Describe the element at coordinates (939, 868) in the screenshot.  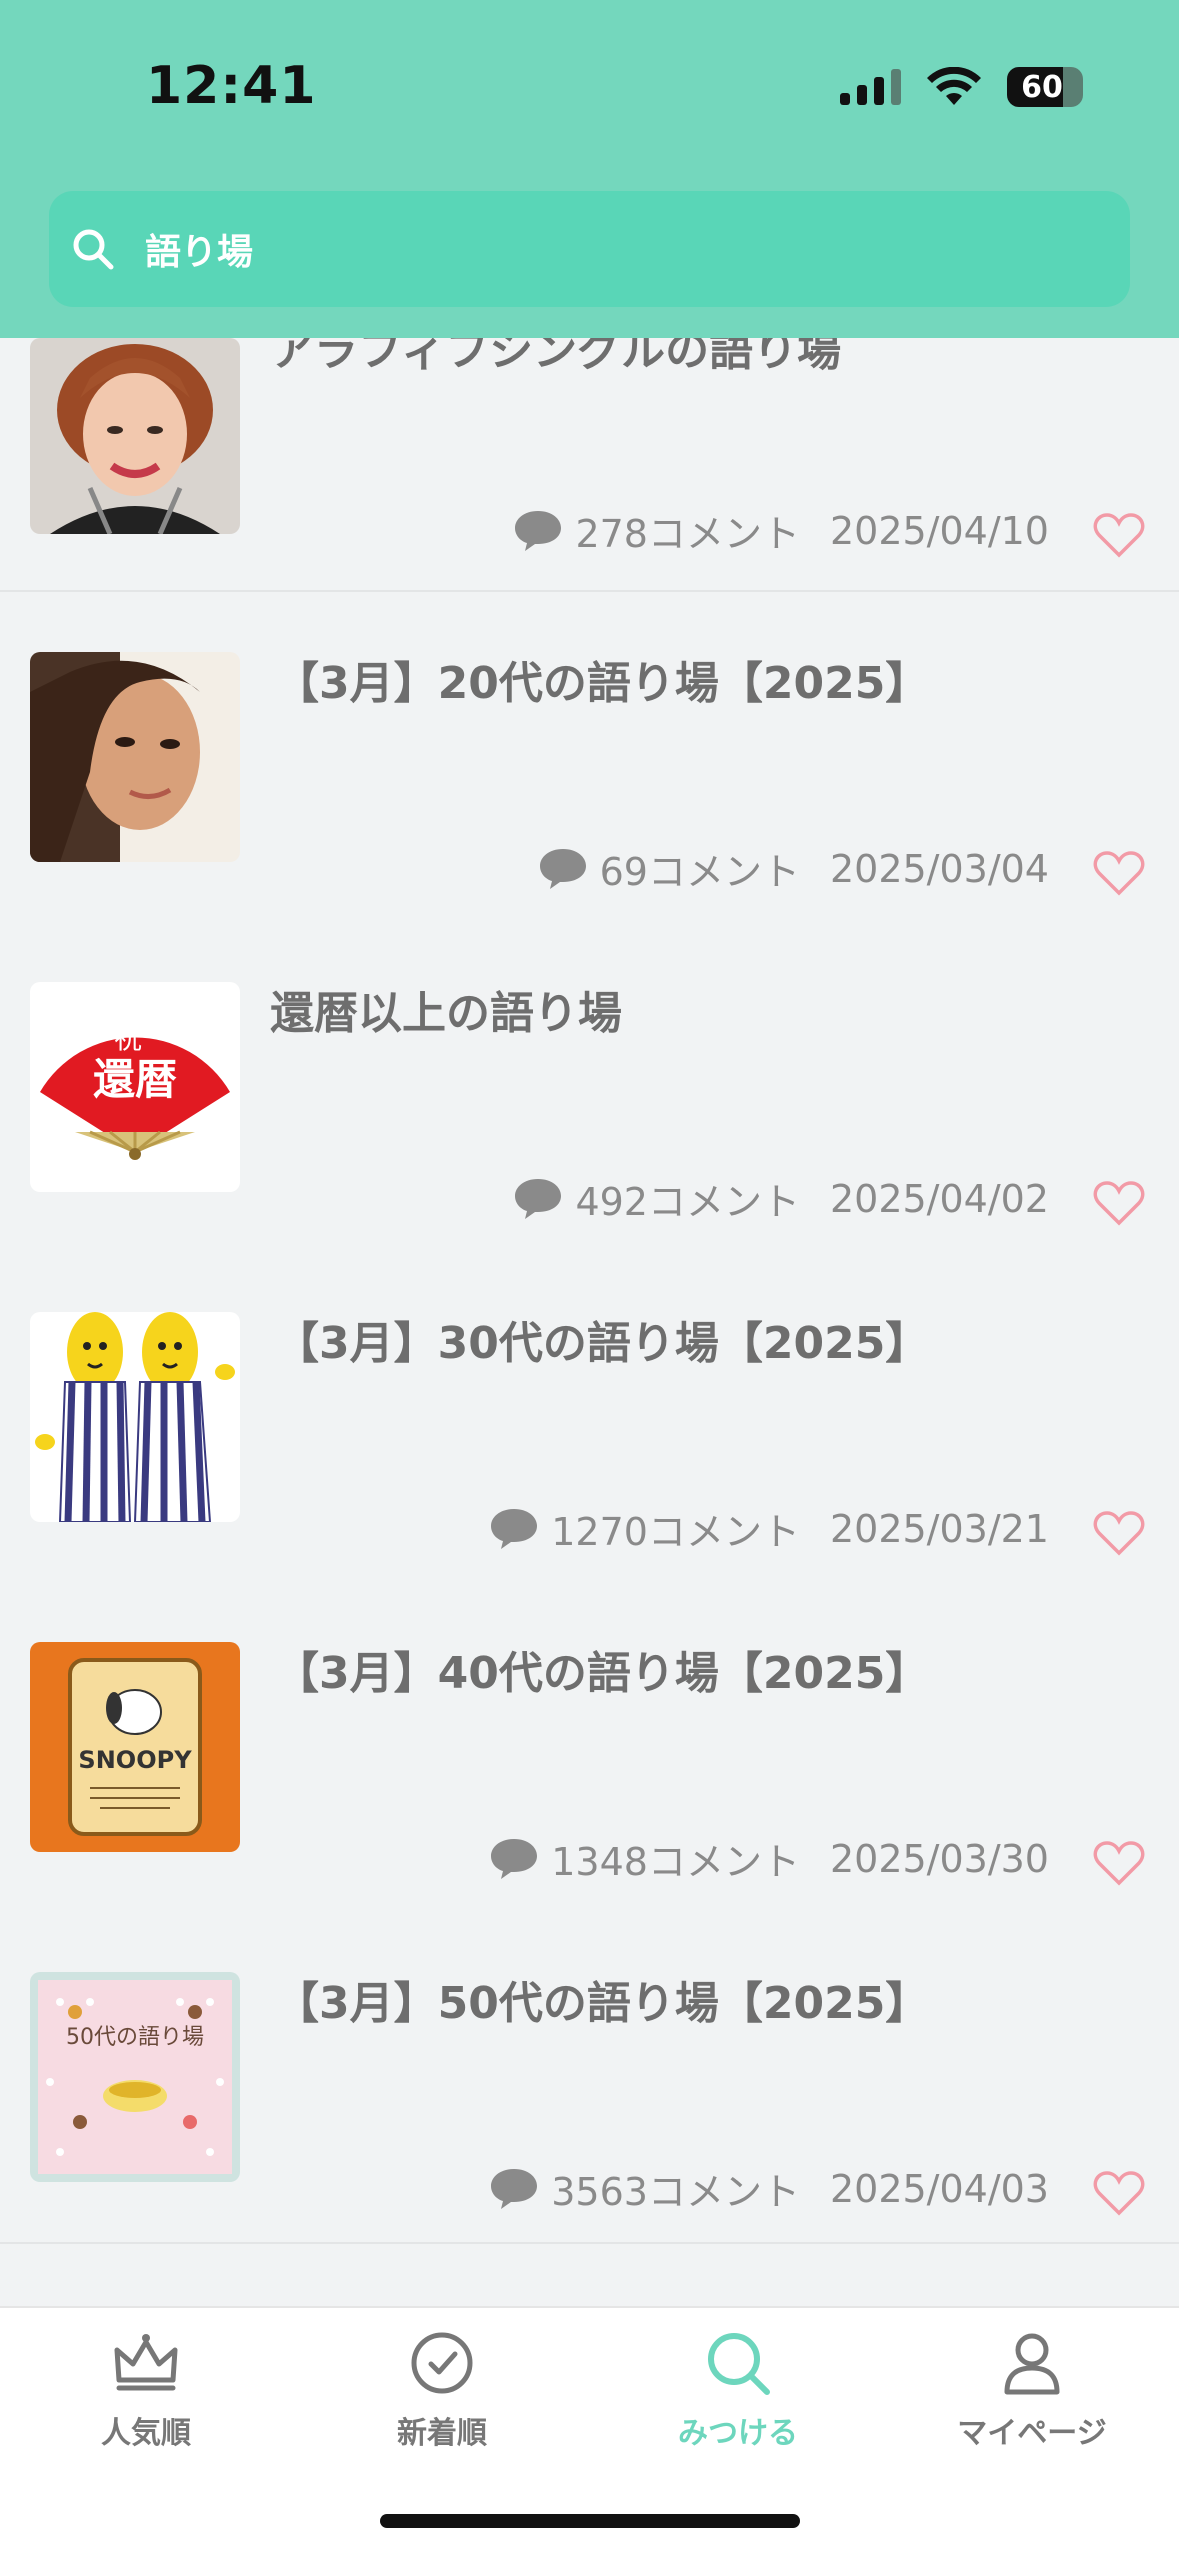
I see `post-date: 2025/03/04` at that location.